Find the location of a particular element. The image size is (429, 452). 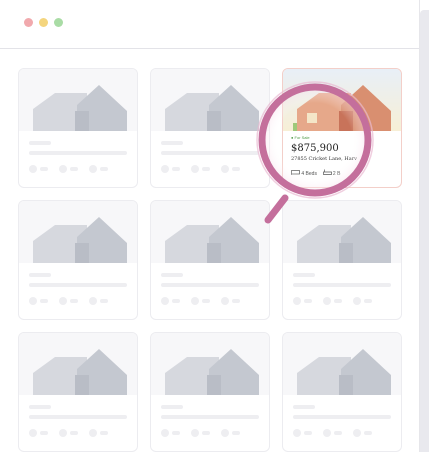

listing-address: 27855 Cricket Lane, Harv is located at coordinates (324, 159).